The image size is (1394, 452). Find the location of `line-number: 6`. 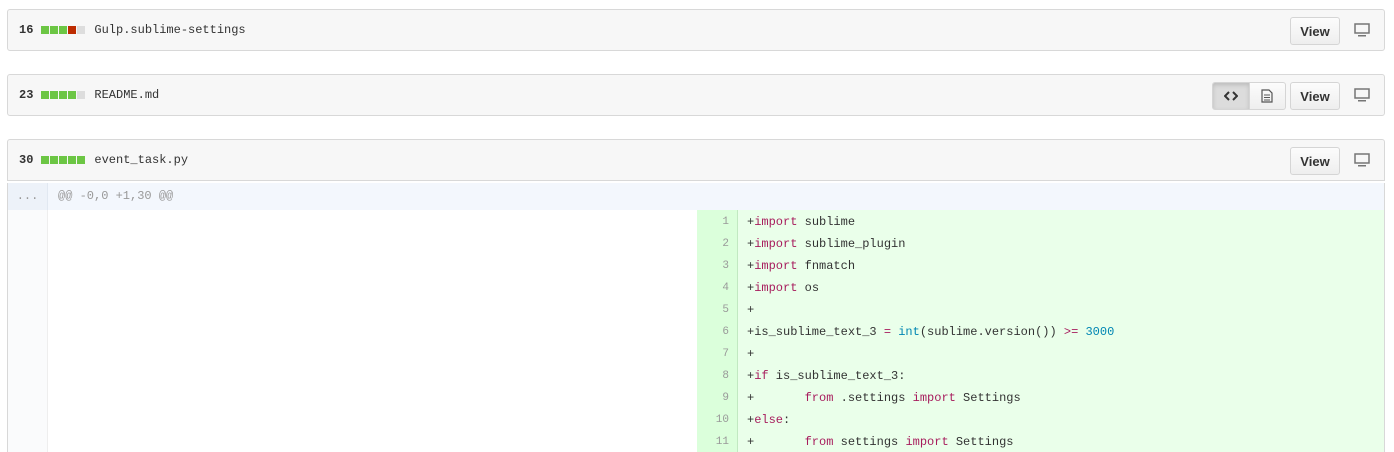

line-number: 6 is located at coordinates (717, 332).